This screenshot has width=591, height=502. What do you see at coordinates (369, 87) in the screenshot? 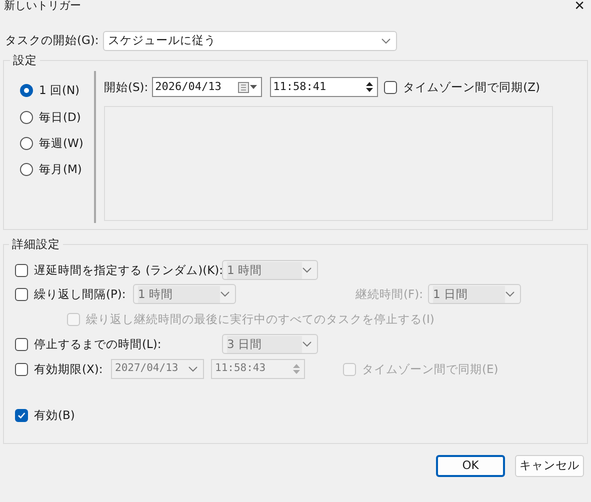
I see `spin-icon` at bounding box center [369, 87].